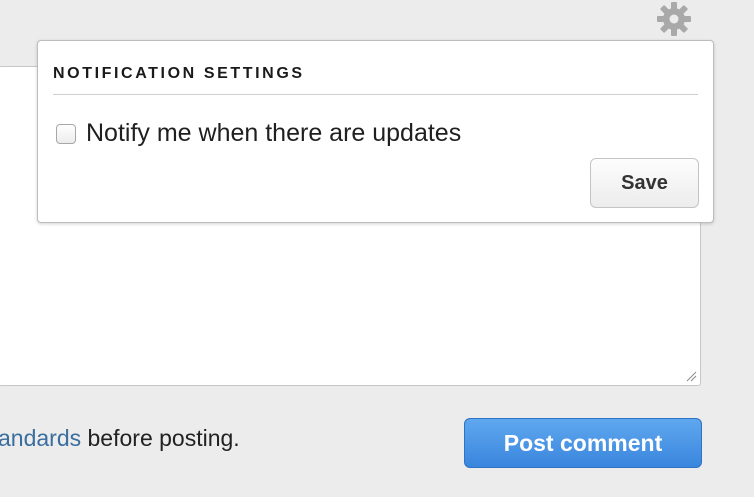  What do you see at coordinates (160, 438) in the screenshot?
I see `guidelines-suffix: before posting.` at bounding box center [160, 438].